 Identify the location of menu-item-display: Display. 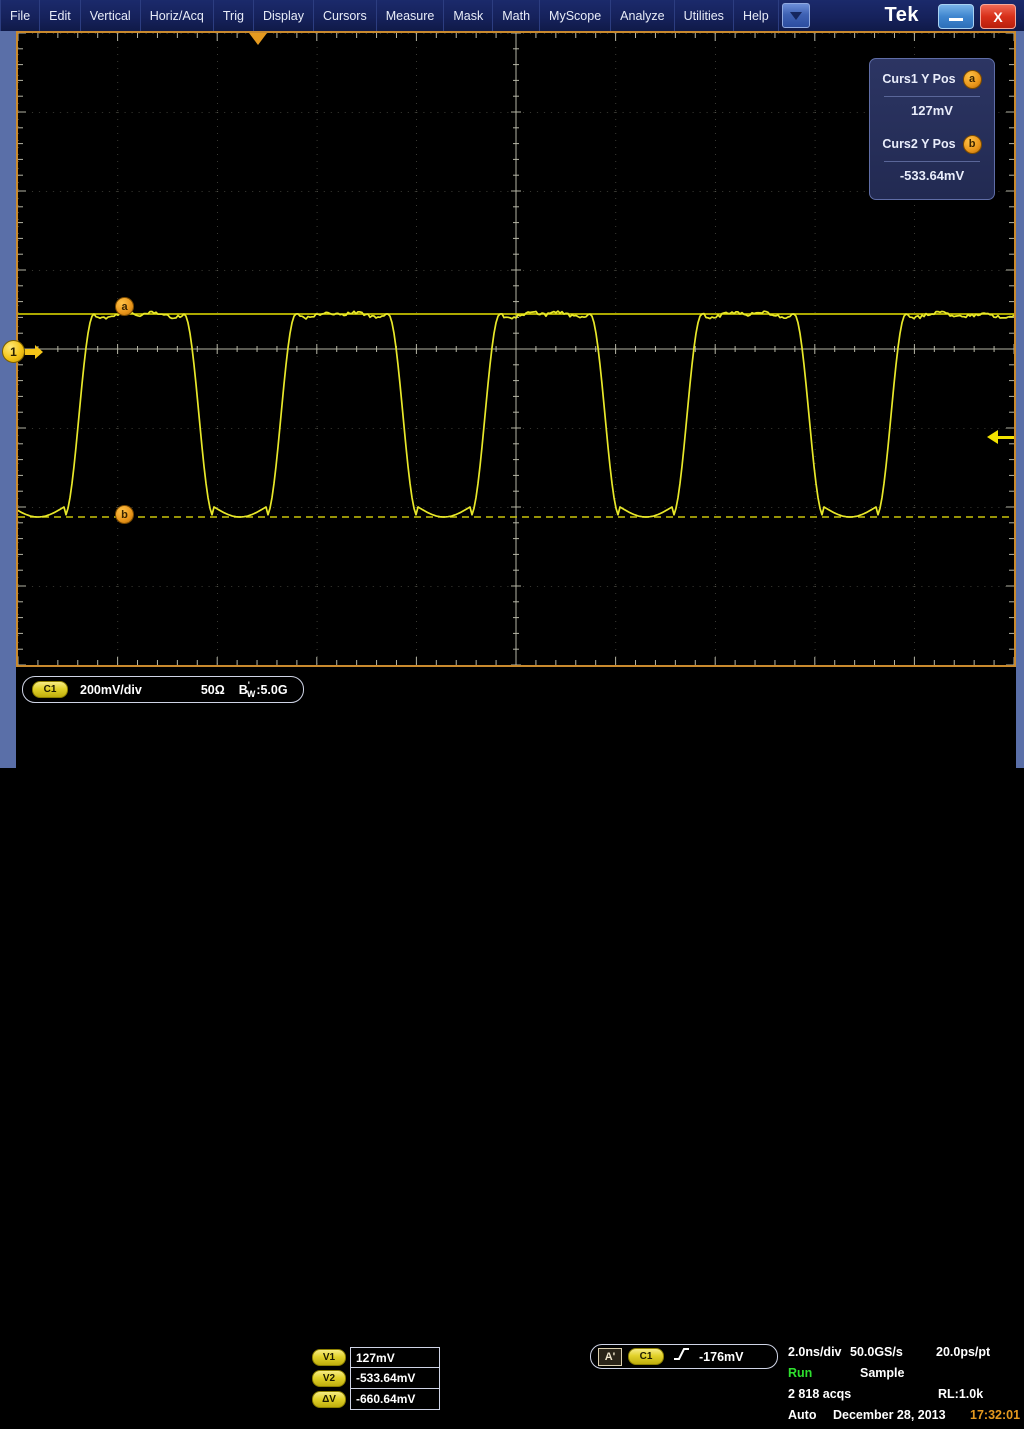
(284, 15).